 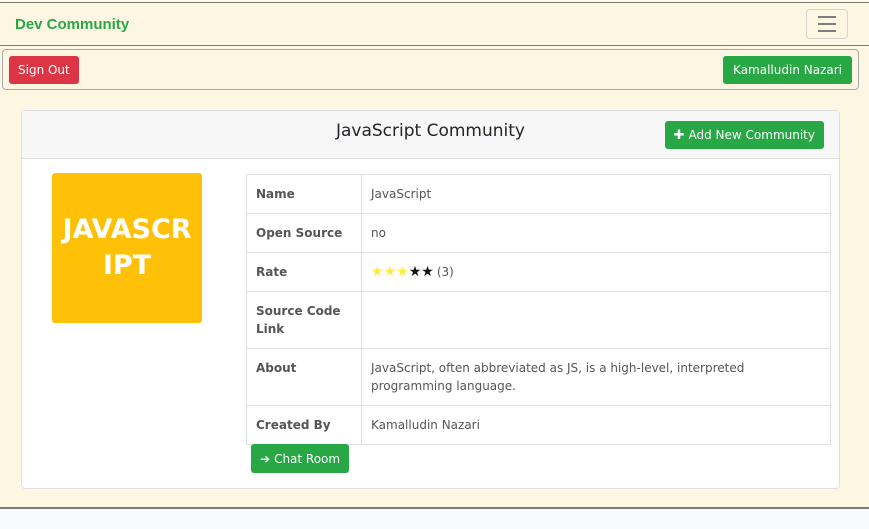 I want to click on open-source-label: Open Source, so click(x=304, y=233).